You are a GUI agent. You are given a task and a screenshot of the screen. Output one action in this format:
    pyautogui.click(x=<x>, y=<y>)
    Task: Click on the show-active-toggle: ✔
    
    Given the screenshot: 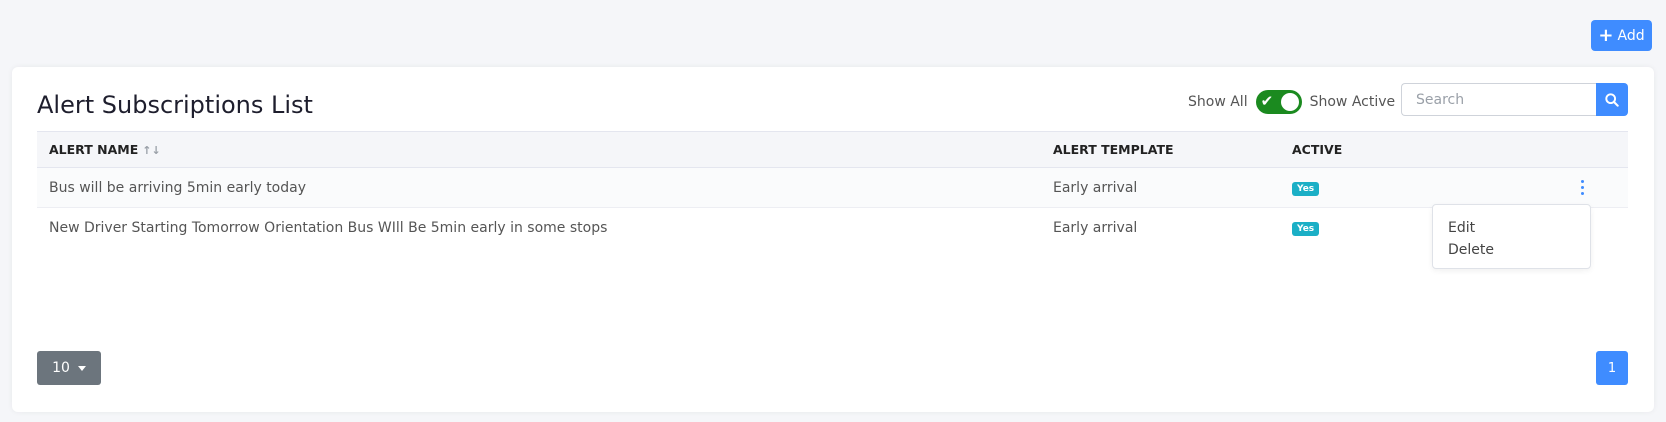 What is the action you would take?
    pyautogui.click(x=1278, y=101)
    